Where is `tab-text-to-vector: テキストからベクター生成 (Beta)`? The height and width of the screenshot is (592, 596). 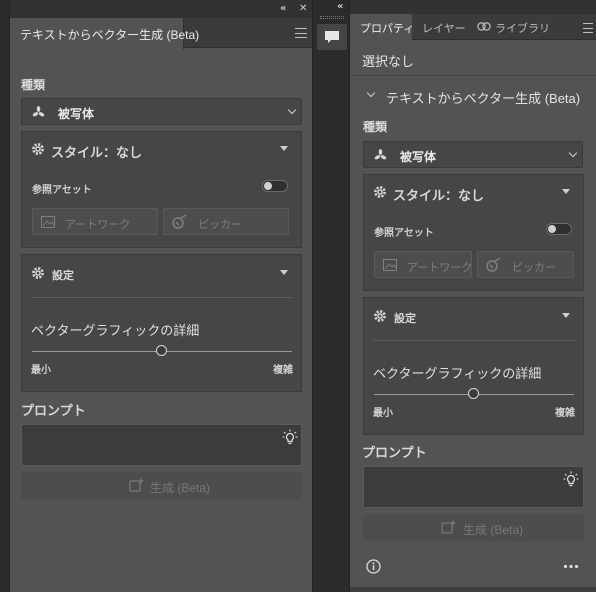
tab-text-to-vector: テキストからベクター生成 (Beta) is located at coordinates (104, 33).